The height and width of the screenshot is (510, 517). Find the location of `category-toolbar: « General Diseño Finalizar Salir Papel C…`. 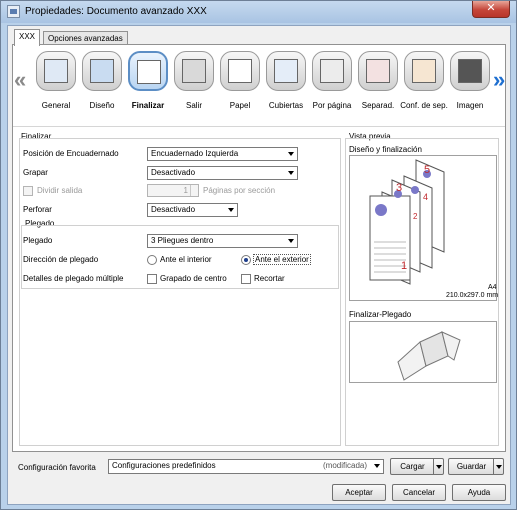

category-toolbar: « General Diseño Finalizar Salir Papel C… is located at coordinates (259, 85).